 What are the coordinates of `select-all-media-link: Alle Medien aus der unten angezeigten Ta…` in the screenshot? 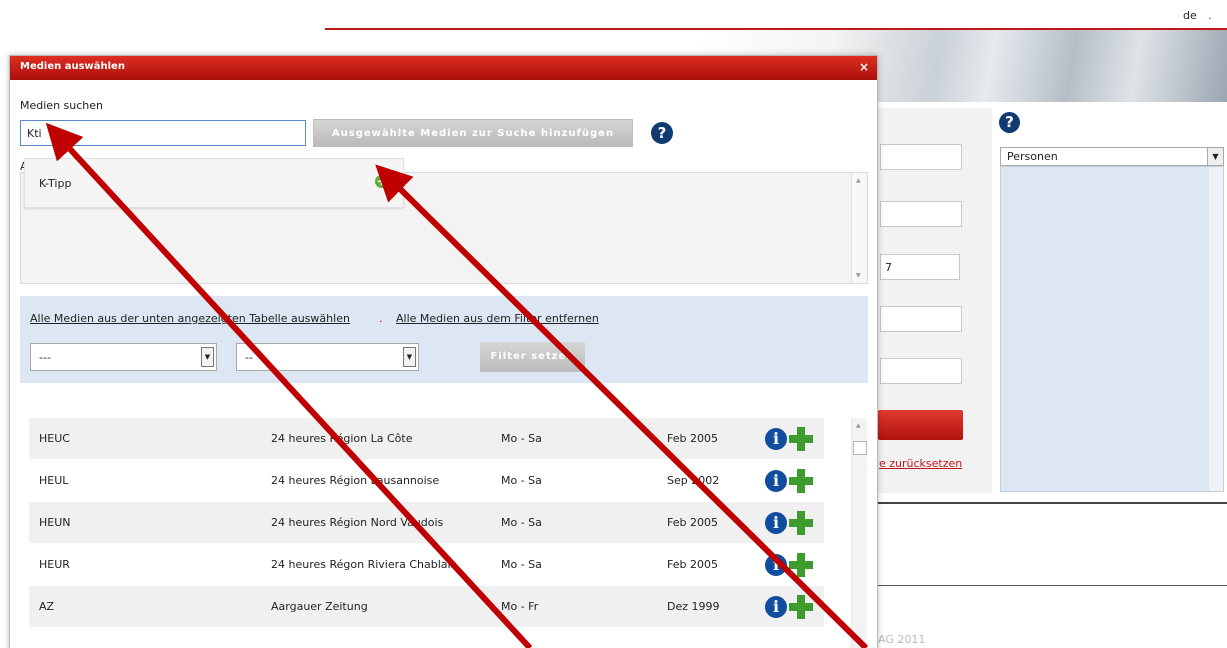 It's located at (190, 318).